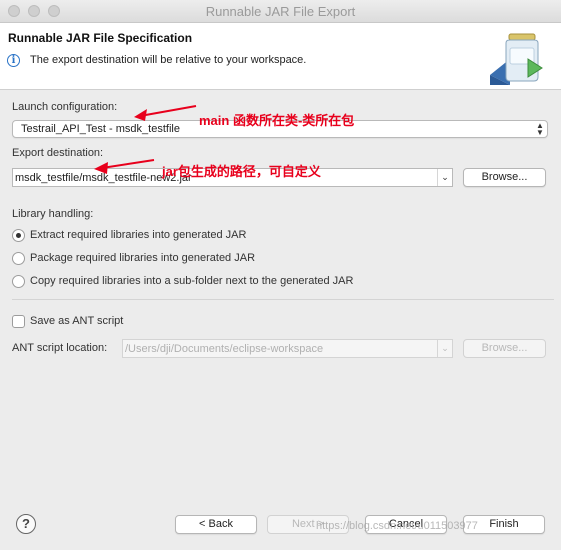  I want to click on page-title: Runnable JAR File Specification, so click(100, 38).